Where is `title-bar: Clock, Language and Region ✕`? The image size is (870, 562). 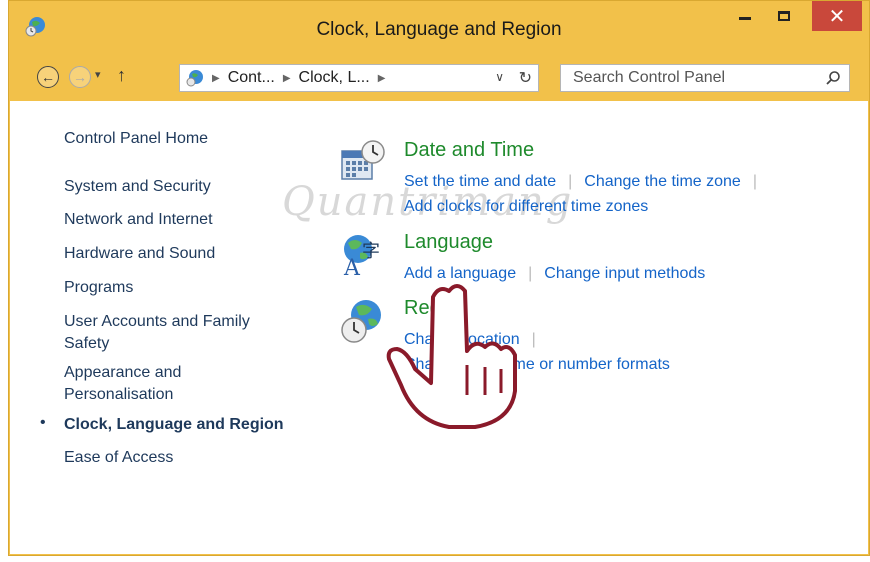 title-bar: Clock, Language and Region ✕ is located at coordinates (439, 28).